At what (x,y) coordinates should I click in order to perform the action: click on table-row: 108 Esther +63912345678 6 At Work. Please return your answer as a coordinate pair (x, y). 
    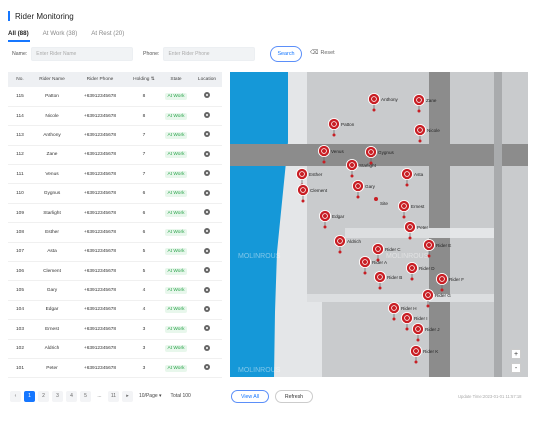
    Looking at the image, I should click on (115, 232).